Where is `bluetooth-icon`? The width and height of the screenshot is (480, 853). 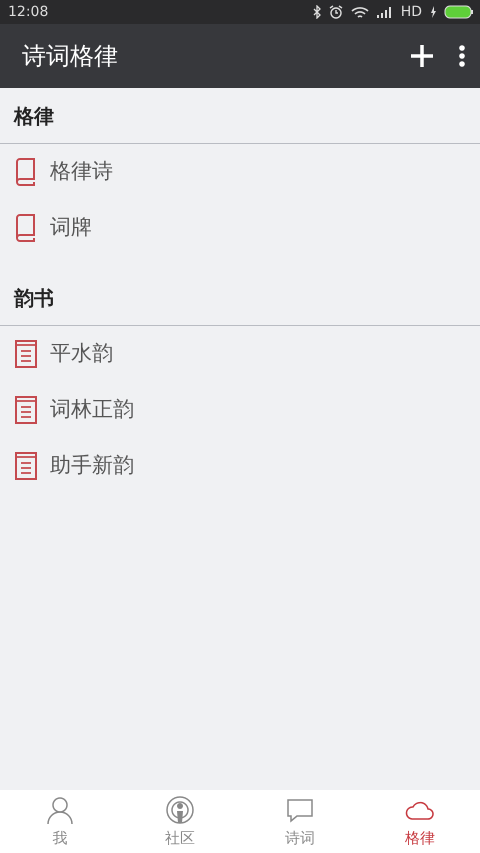
bluetooth-icon is located at coordinates (316, 12).